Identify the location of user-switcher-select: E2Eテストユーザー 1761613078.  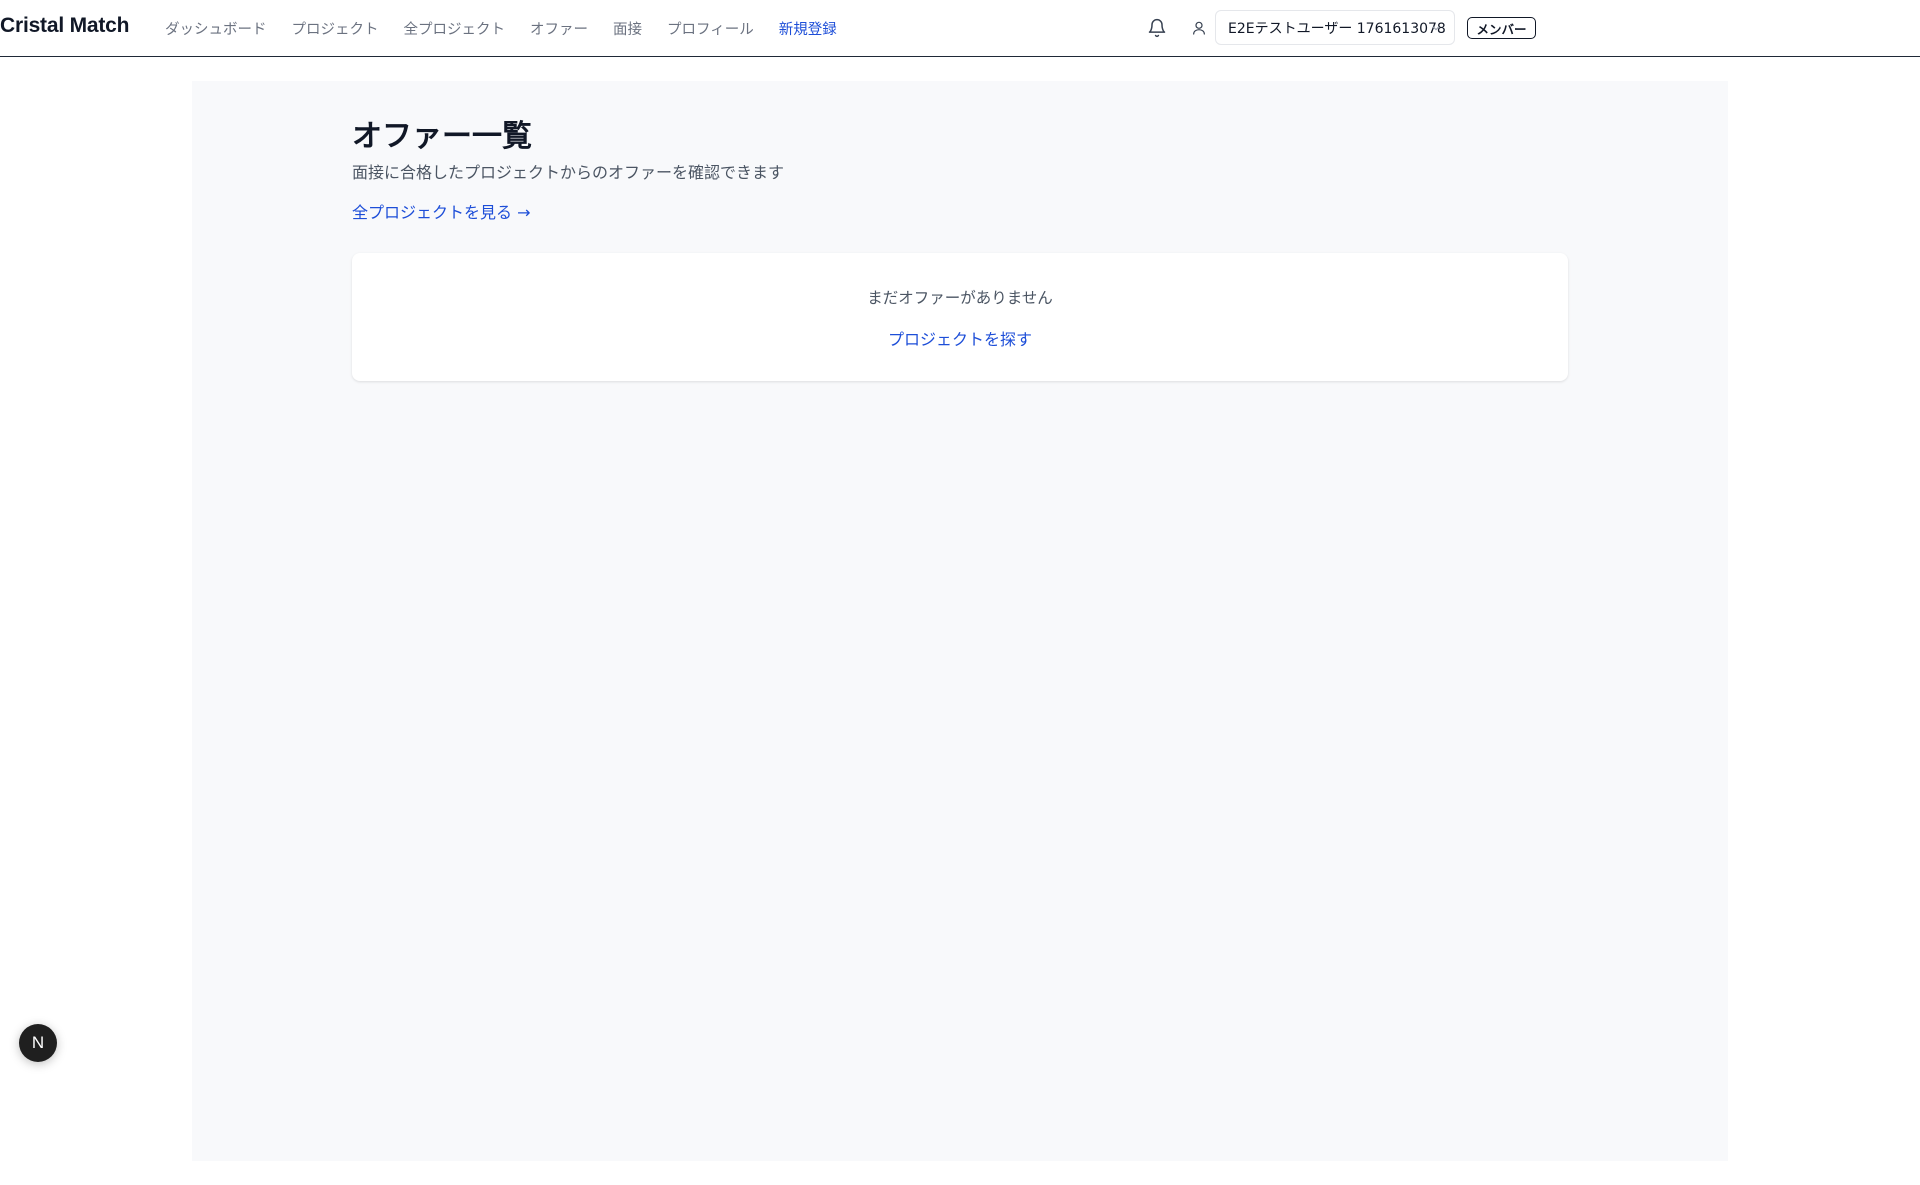
(1335, 27).